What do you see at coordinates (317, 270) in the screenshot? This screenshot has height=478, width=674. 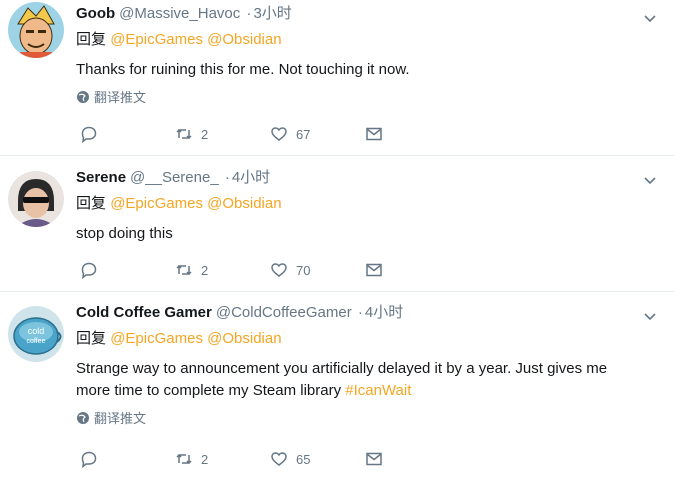 I see `like-button: 70` at bounding box center [317, 270].